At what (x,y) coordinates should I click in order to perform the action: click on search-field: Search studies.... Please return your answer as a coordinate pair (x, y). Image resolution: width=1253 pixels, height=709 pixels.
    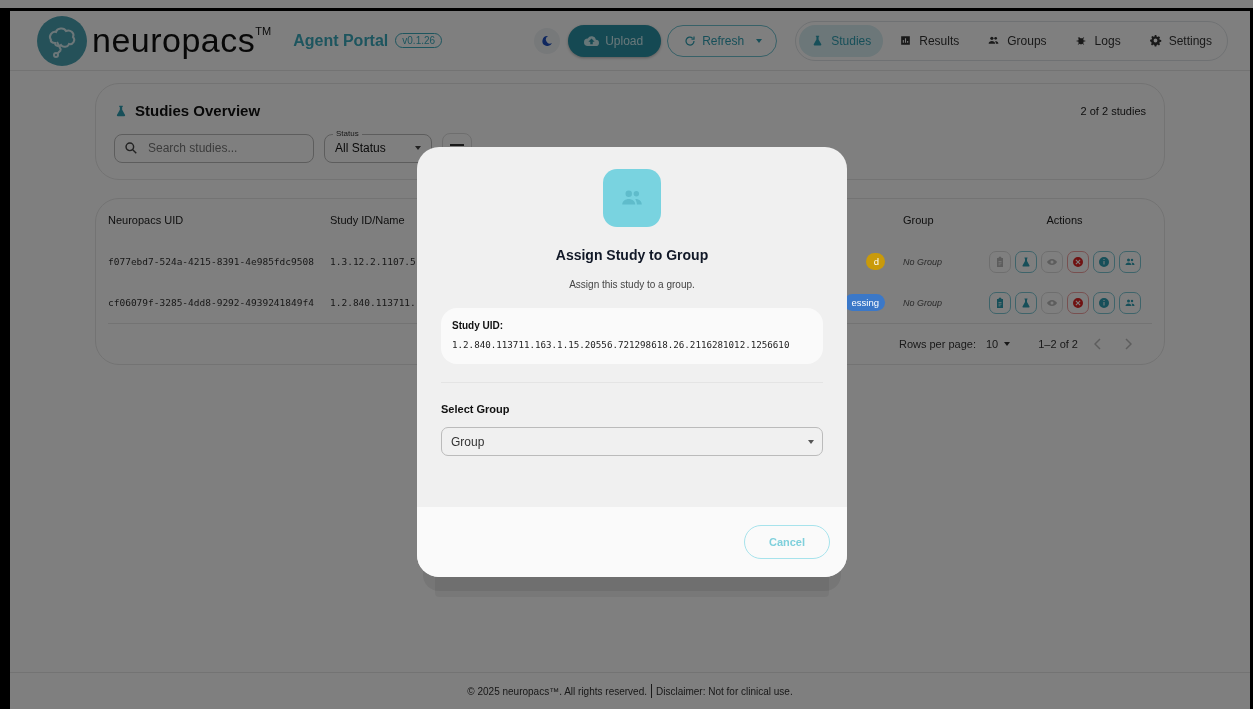
    Looking at the image, I should click on (214, 148).